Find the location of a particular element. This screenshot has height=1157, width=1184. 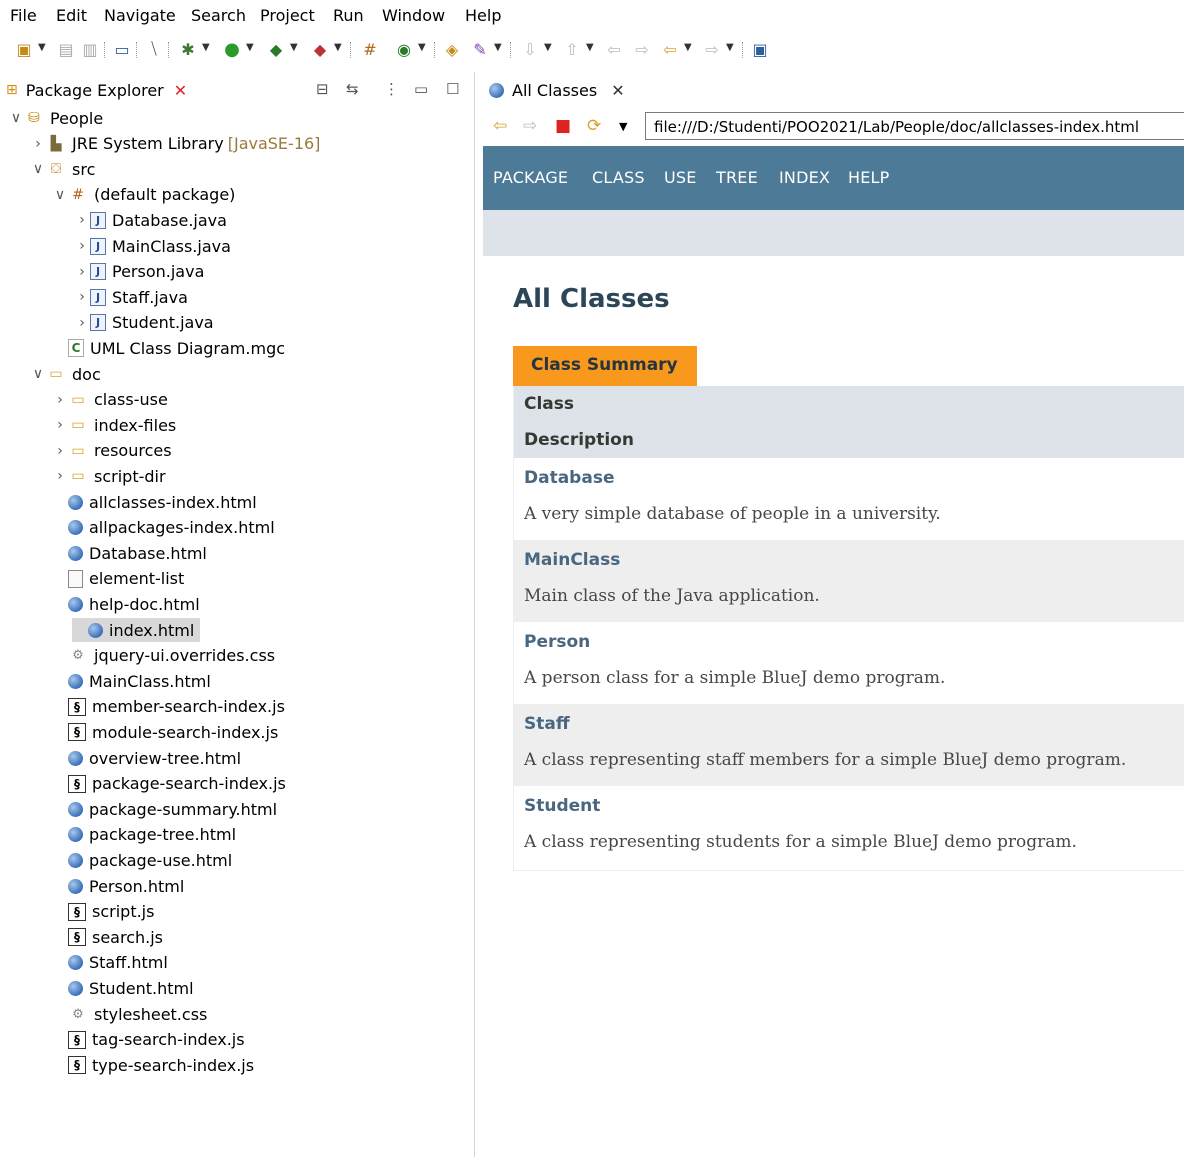

tree-item: MainClass.html is located at coordinates (131, 681).